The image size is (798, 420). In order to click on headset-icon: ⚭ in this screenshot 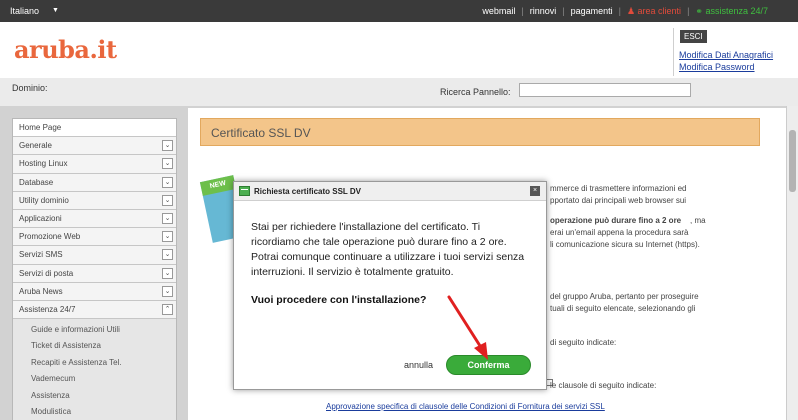, I will do `click(700, 11)`.